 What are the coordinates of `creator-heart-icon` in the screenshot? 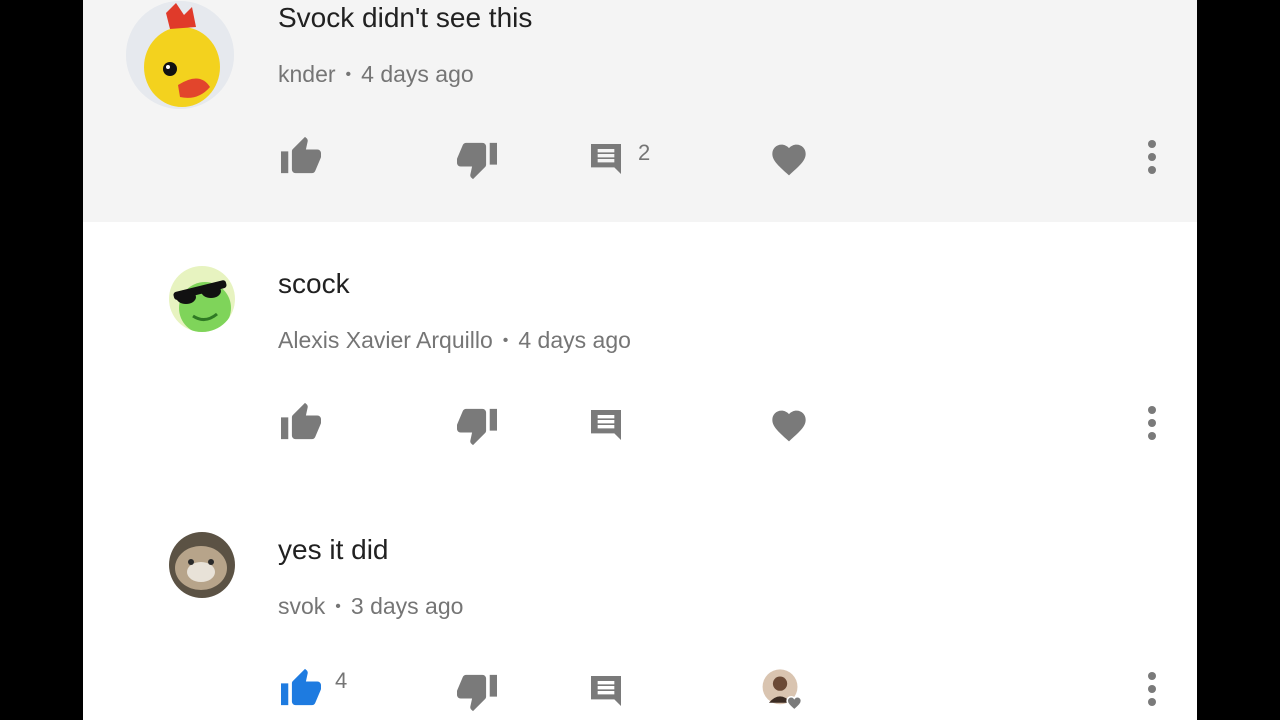 It's located at (782, 690).